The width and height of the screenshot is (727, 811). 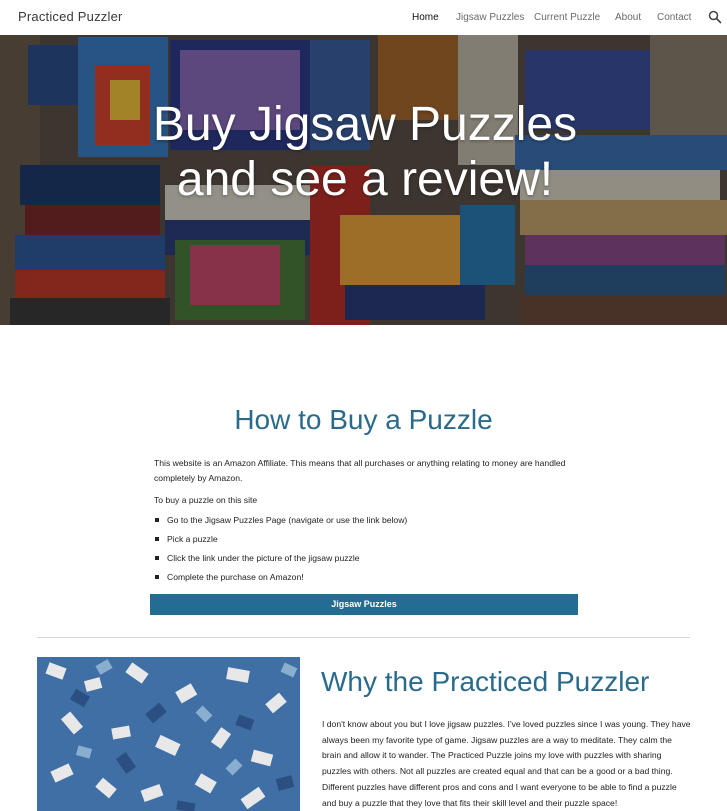 What do you see at coordinates (363, 419) in the screenshot?
I see `how-to-buy-heading: How to Buy a Puzzle` at bounding box center [363, 419].